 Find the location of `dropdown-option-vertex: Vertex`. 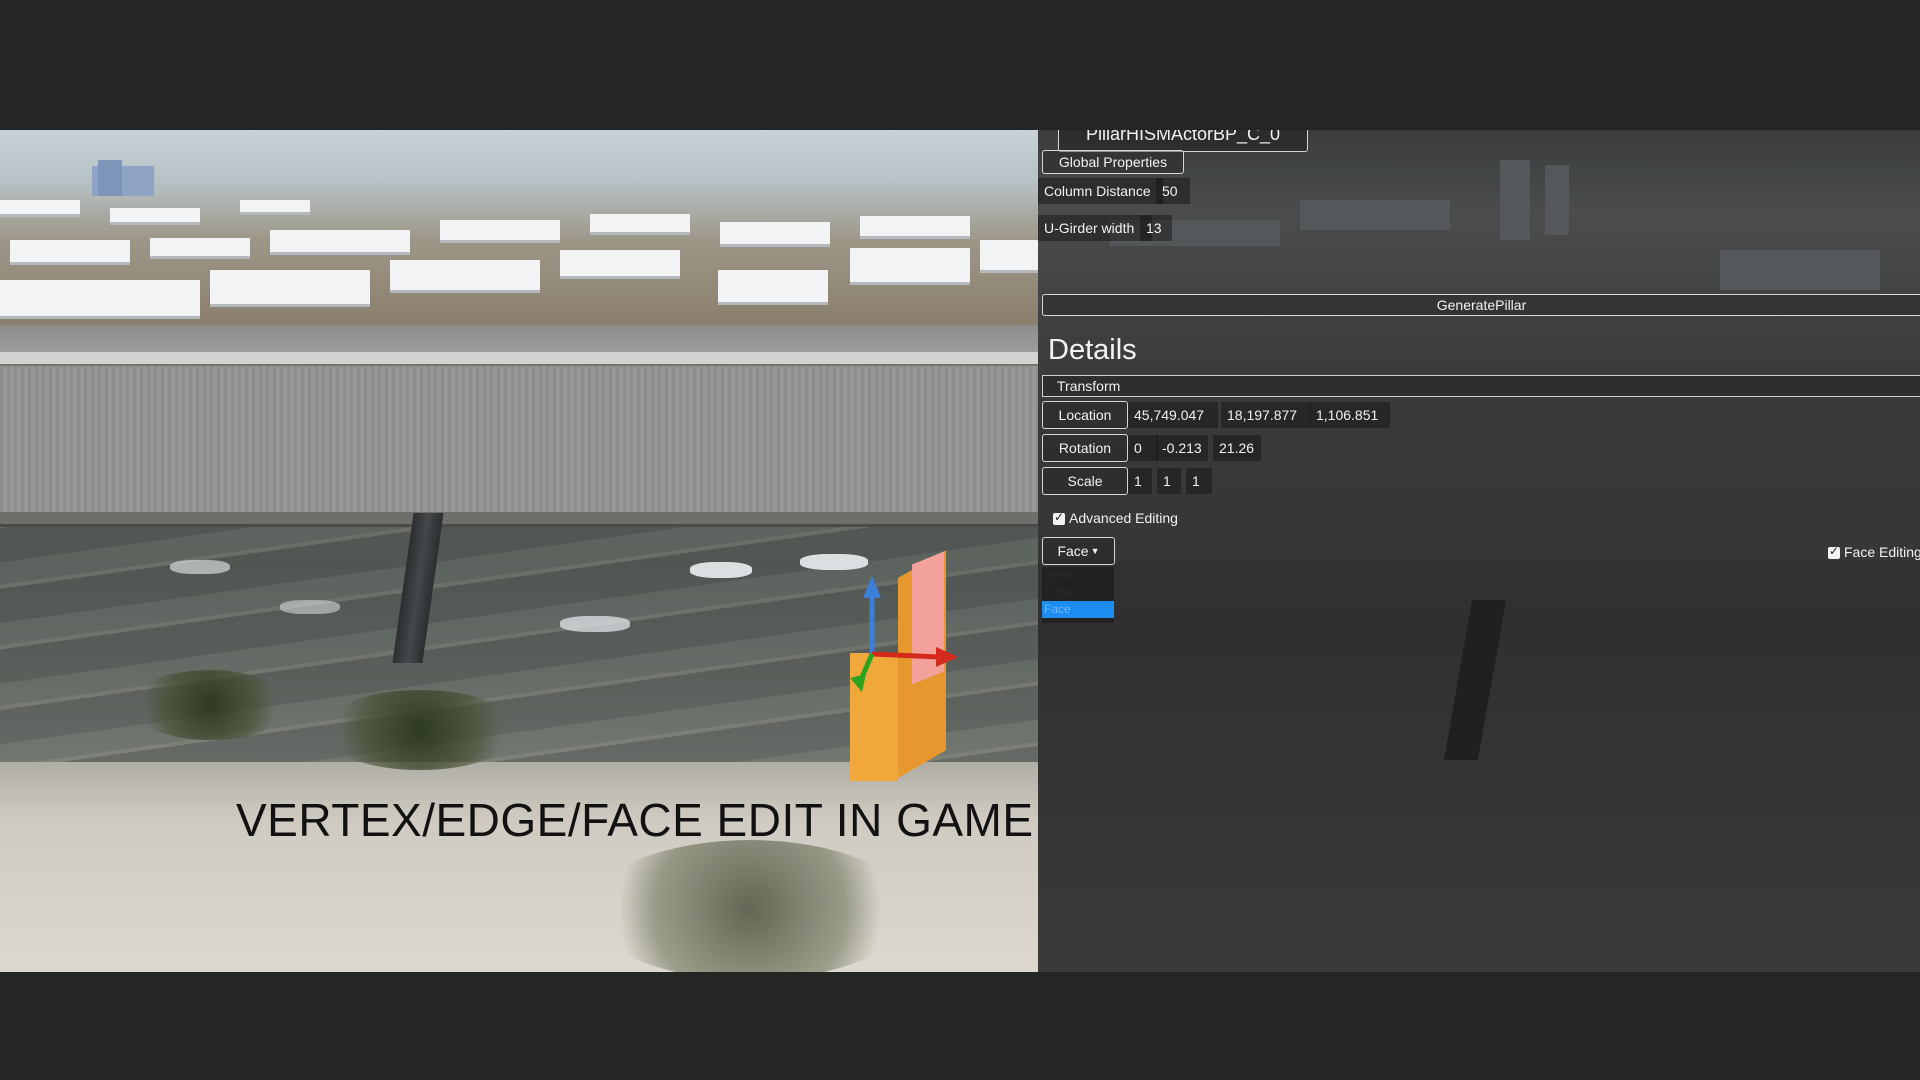

dropdown-option-vertex: Vertex is located at coordinates (1078, 575).